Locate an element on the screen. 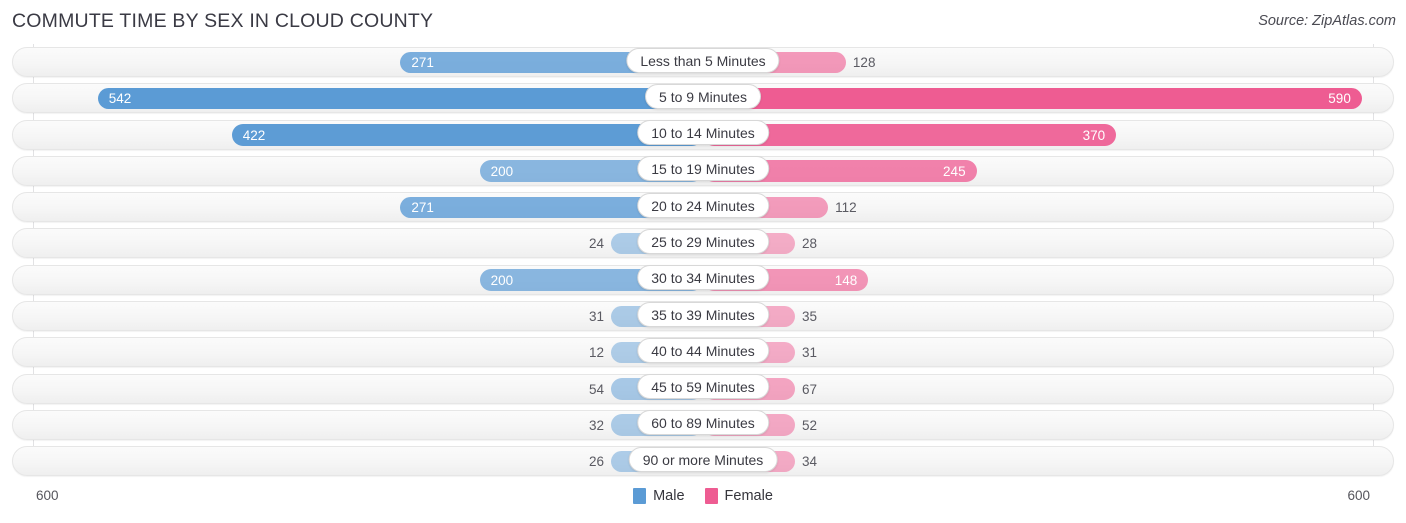  table-row: 422 370 10 to 14 Minutes is located at coordinates (703, 135).